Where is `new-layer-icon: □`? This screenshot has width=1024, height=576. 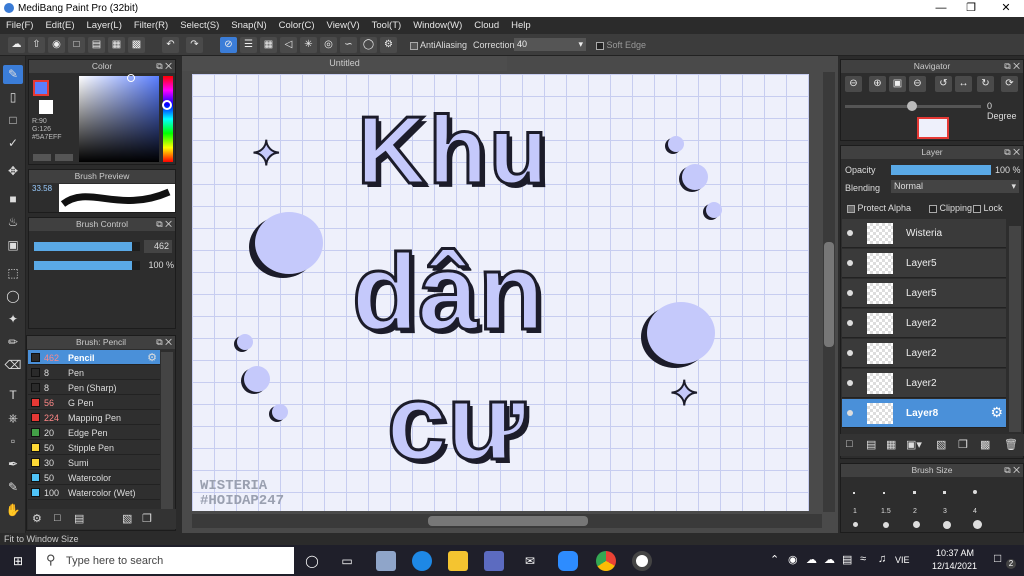 new-layer-icon: □ is located at coordinates (849, 444).